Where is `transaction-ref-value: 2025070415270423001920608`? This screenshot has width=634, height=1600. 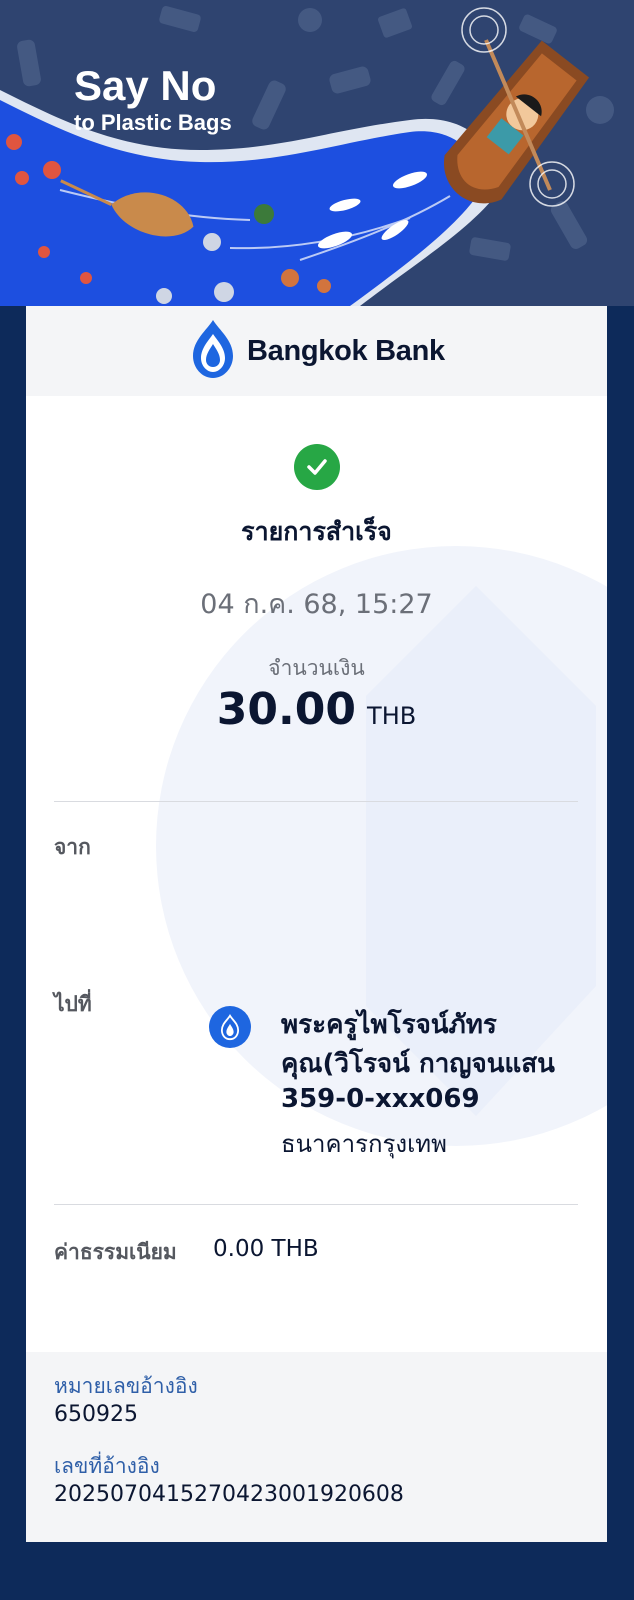 transaction-ref-value: 2025070415270423001920608 is located at coordinates (229, 1494).